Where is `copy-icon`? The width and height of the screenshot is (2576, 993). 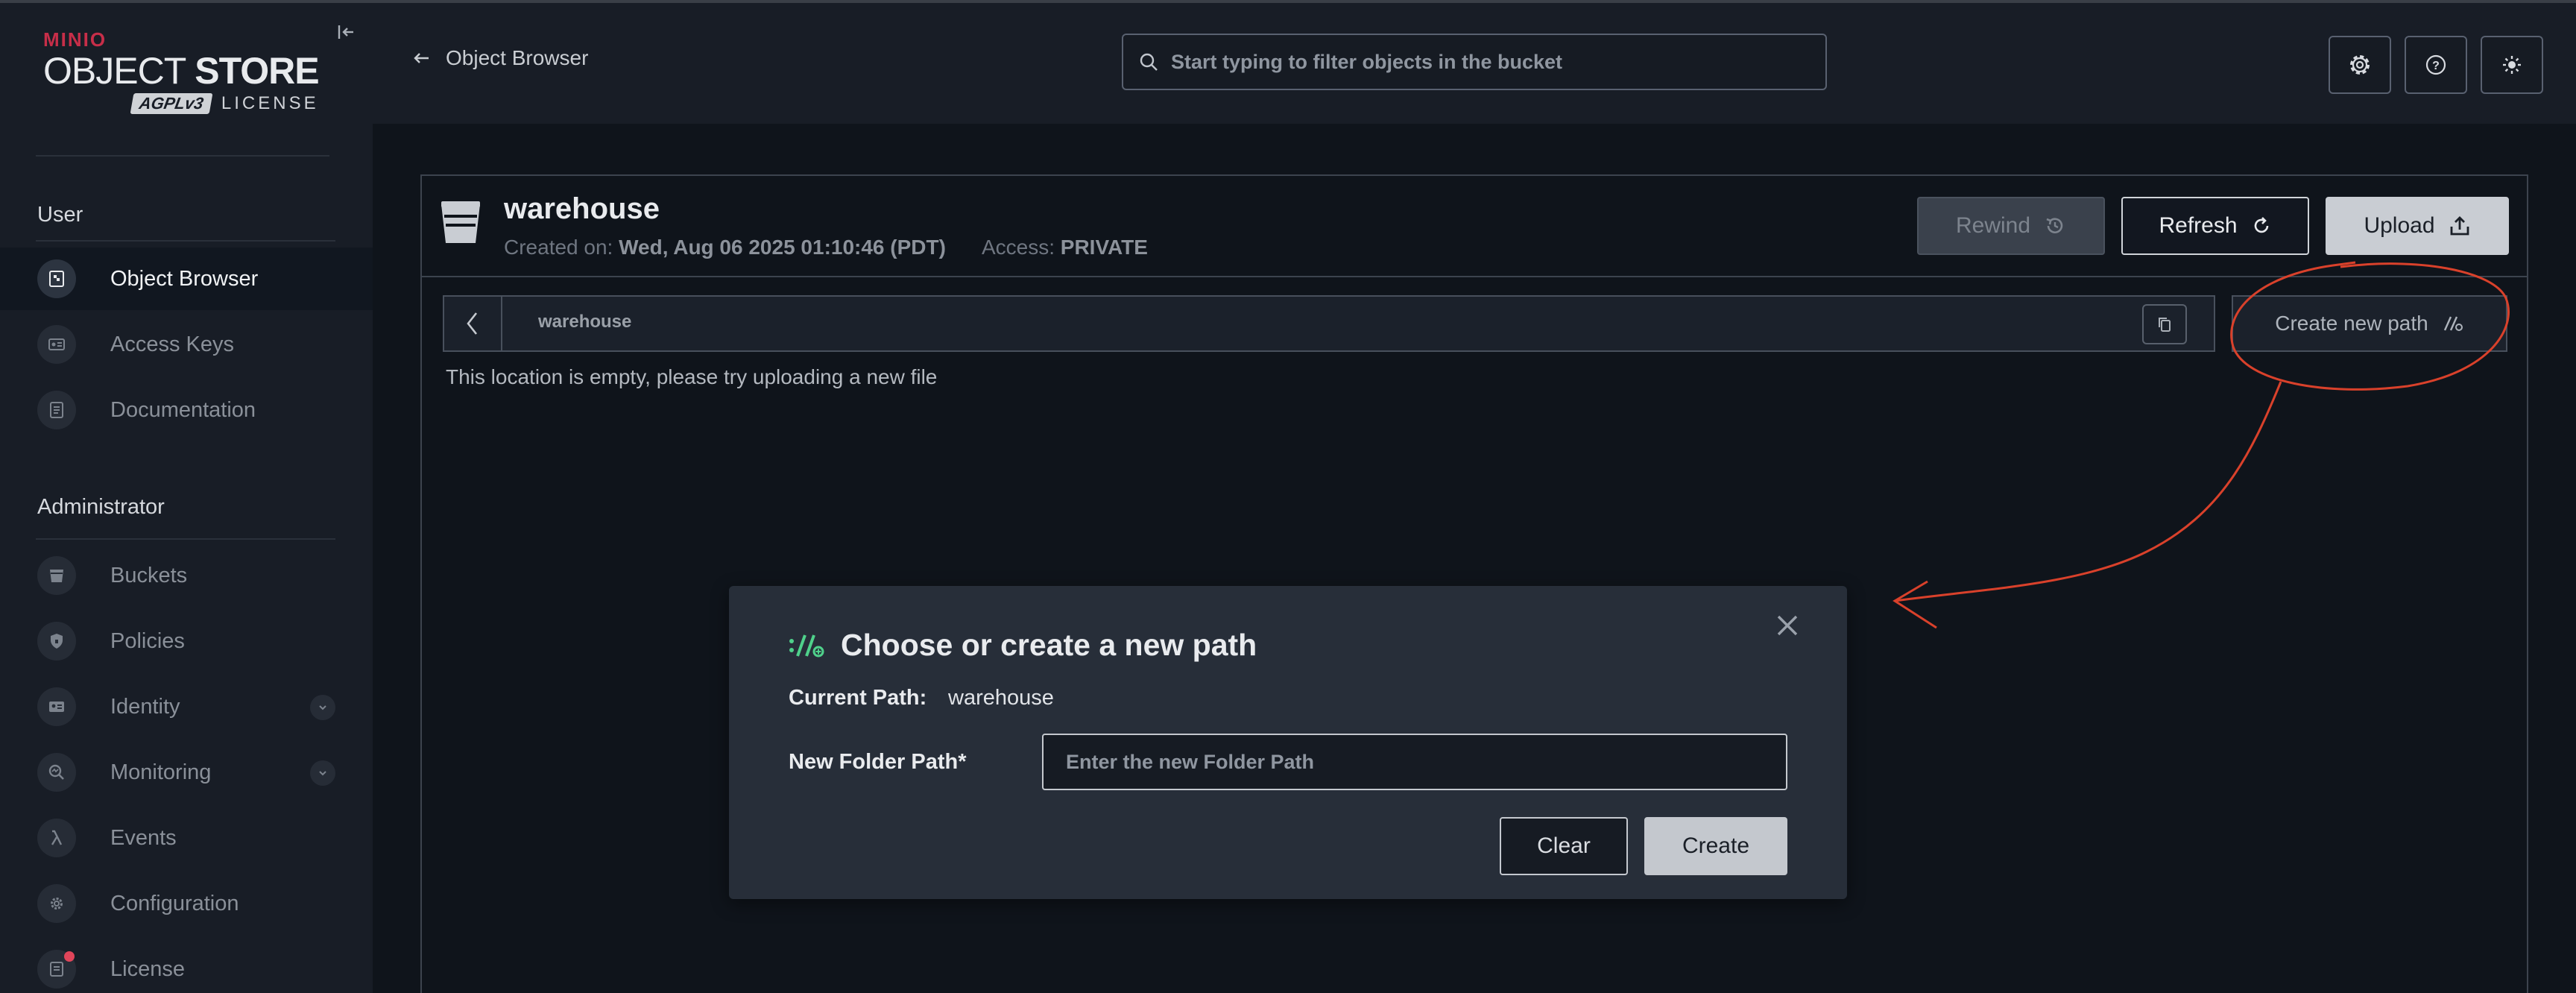
copy-icon is located at coordinates (2165, 325).